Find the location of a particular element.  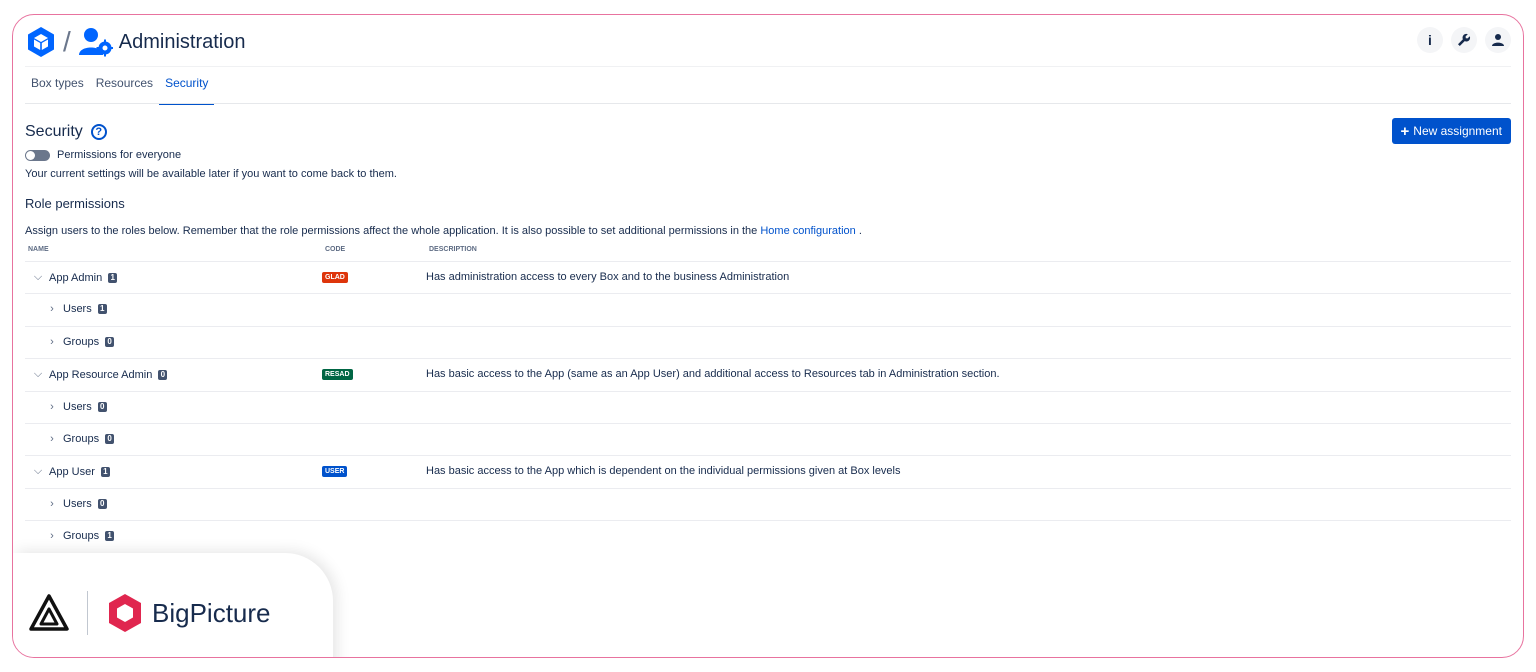

tabs-divider is located at coordinates (768, 103).